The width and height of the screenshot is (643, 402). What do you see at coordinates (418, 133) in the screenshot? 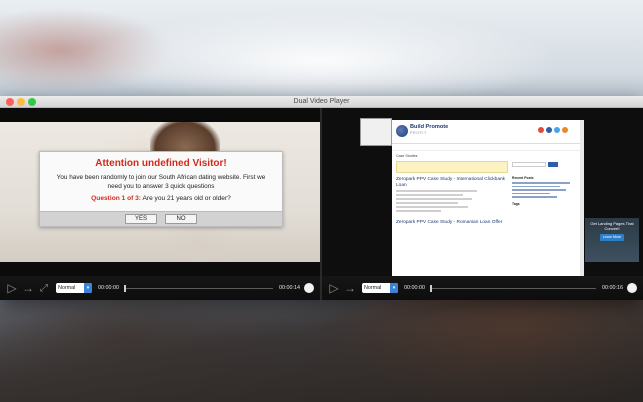
I see `site-logo-sub: PROFIT` at bounding box center [418, 133].